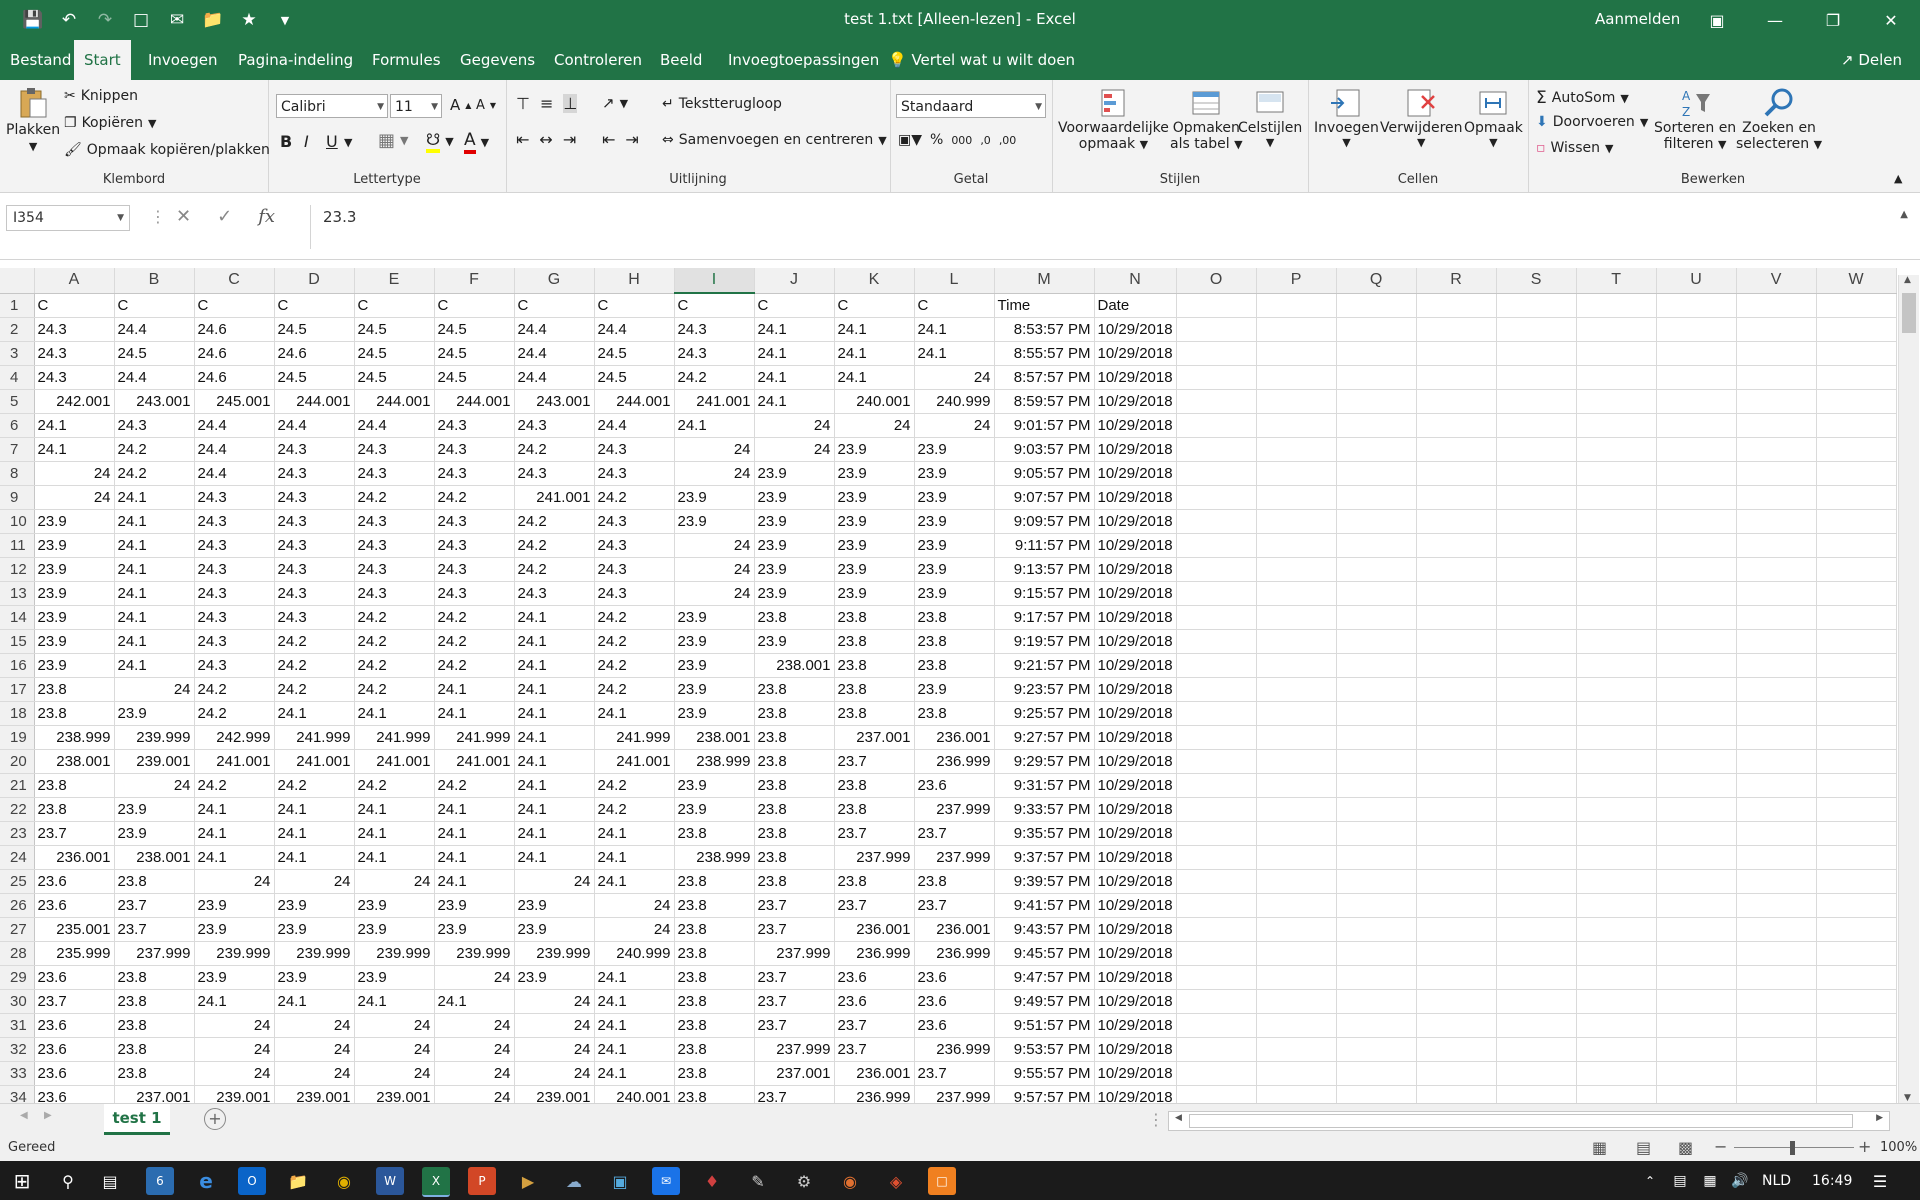 The width and height of the screenshot is (1920, 1200). Describe the element at coordinates (722, 104) in the screenshot. I see `wrap-text-button: ↵ Tekstterugloop` at that location.